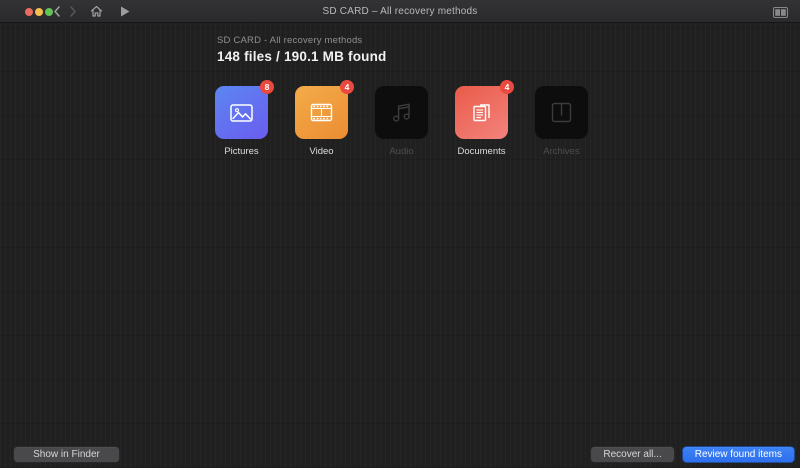 Image resolution: width=800 pixels, height=468 pixels. I want to click on tile-label: Documents, so click(481, 151).